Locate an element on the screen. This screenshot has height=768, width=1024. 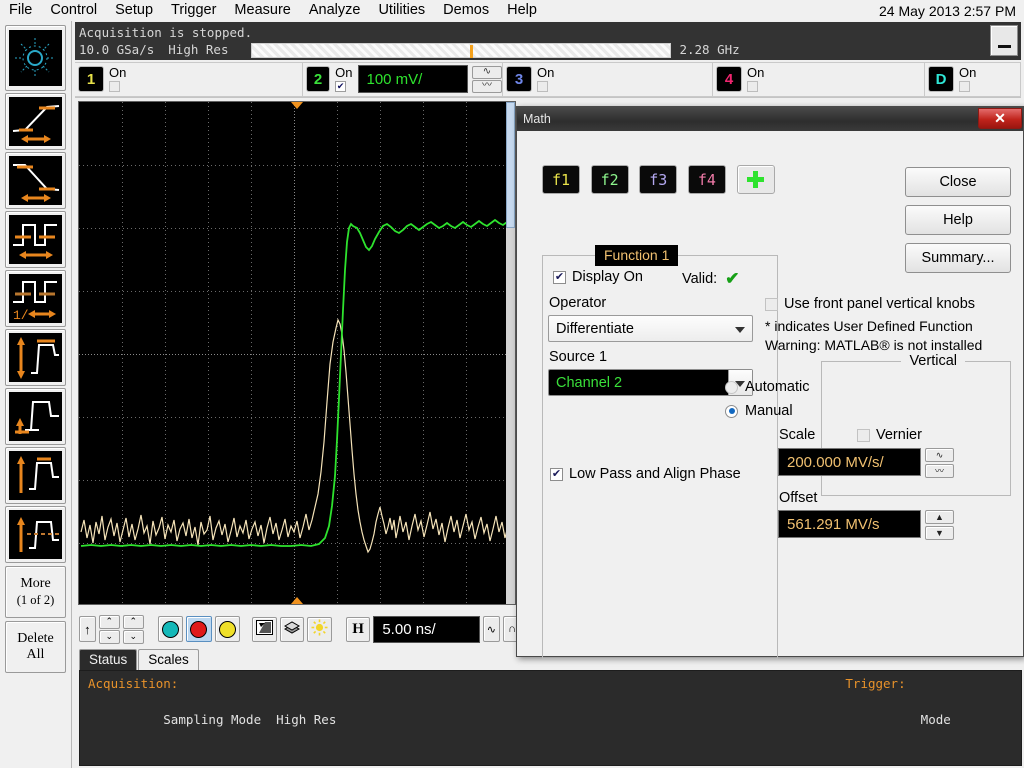
channel-2-block: 2 On ✔ 100 mV/ ∿ 〰 is located at coordinates (403, 79).